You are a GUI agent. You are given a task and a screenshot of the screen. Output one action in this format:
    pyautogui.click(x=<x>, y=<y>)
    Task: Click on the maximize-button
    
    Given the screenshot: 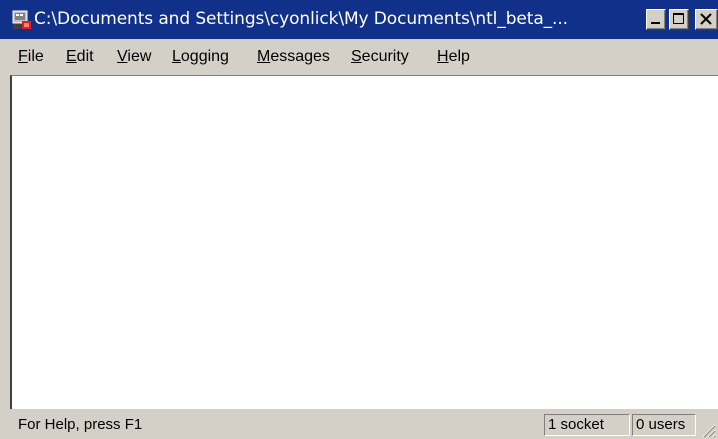 What is the action you would take?
    pyautogui.click(x=679, y=19)
    